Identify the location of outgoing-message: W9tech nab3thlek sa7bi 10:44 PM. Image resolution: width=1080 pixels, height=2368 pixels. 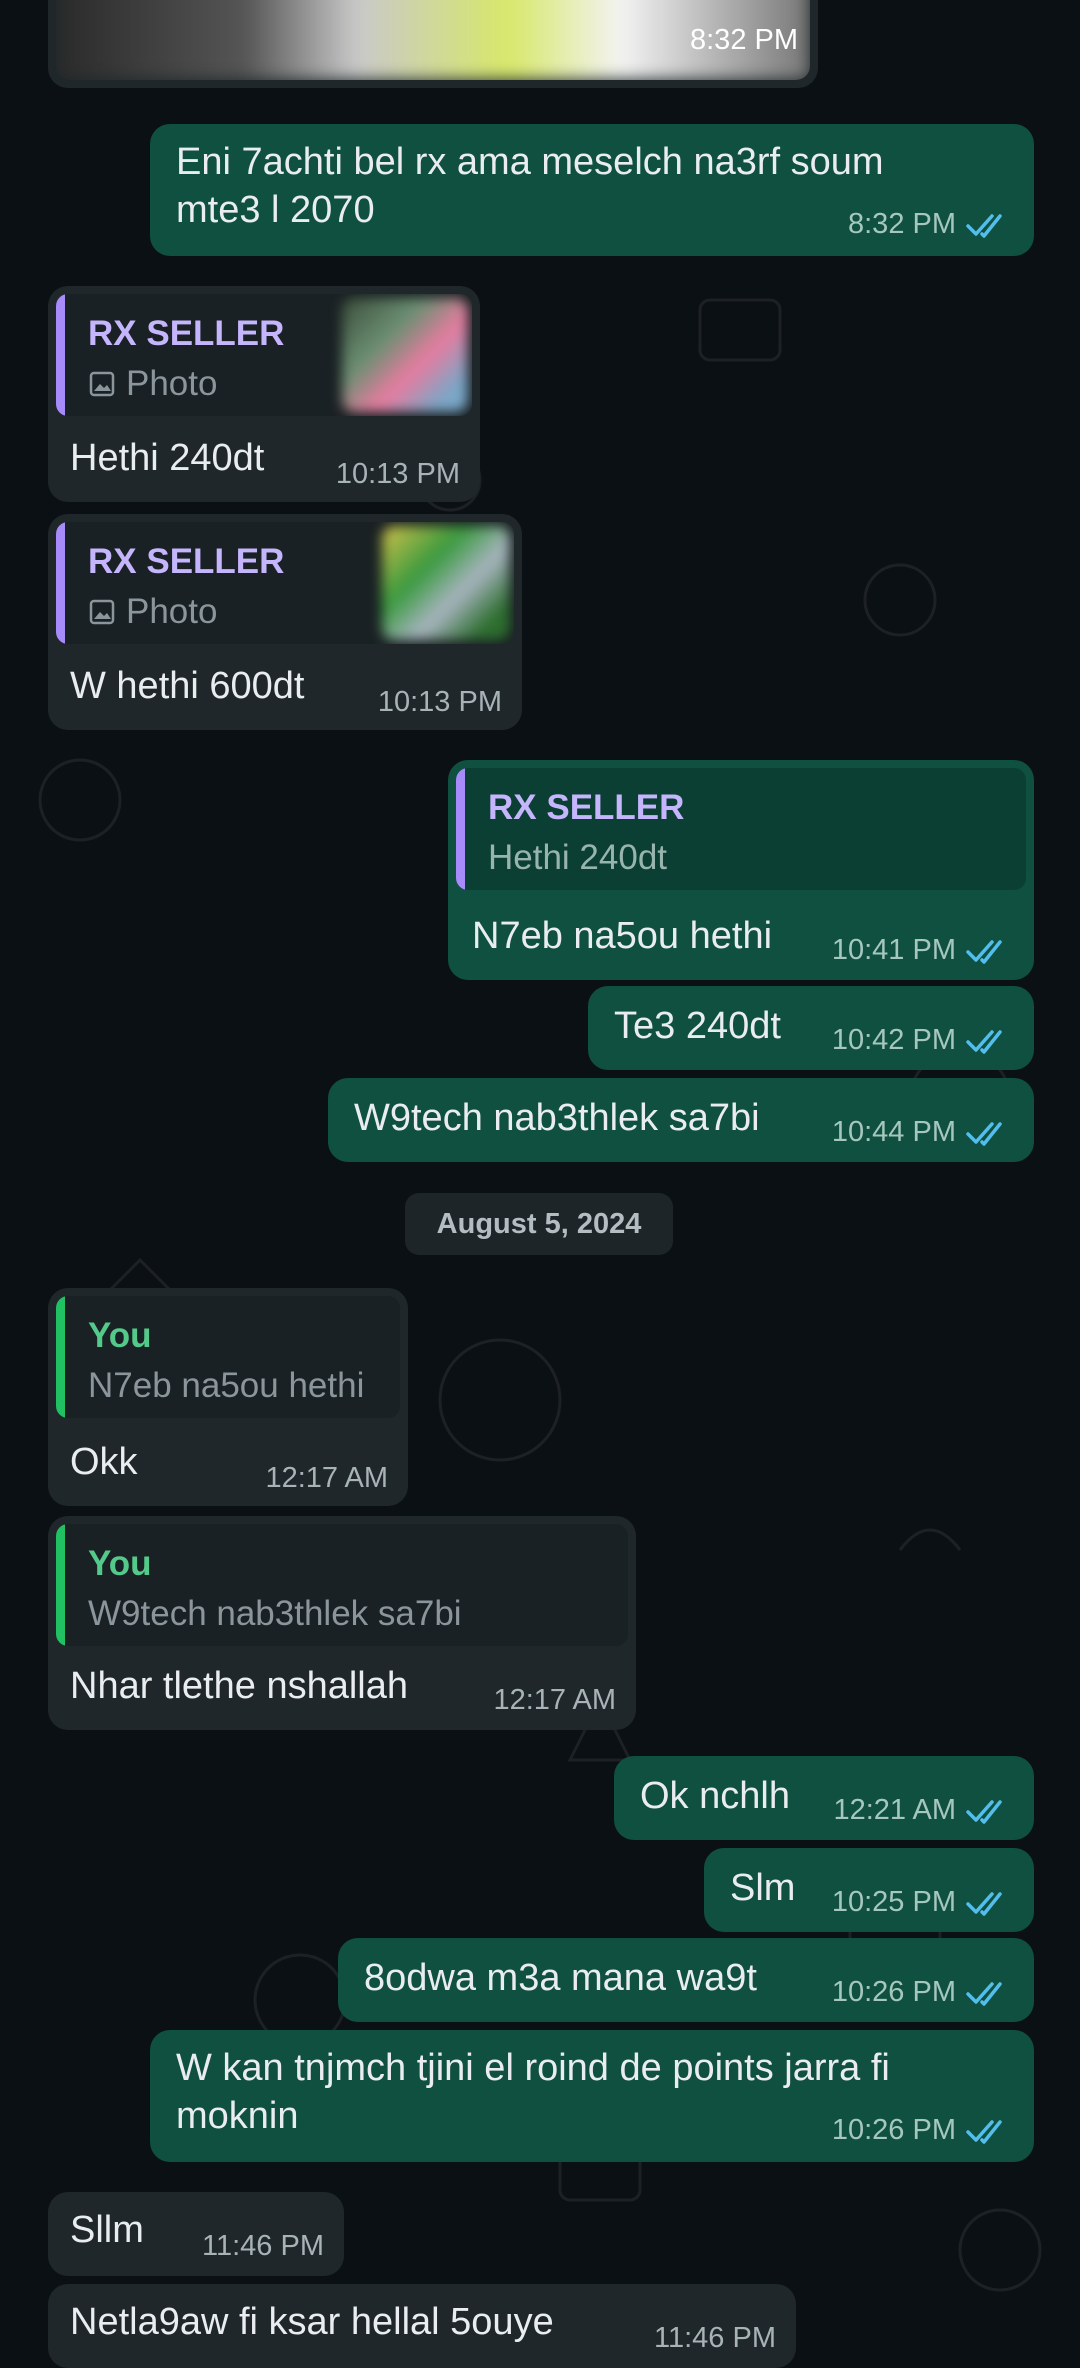
(681, 1120).